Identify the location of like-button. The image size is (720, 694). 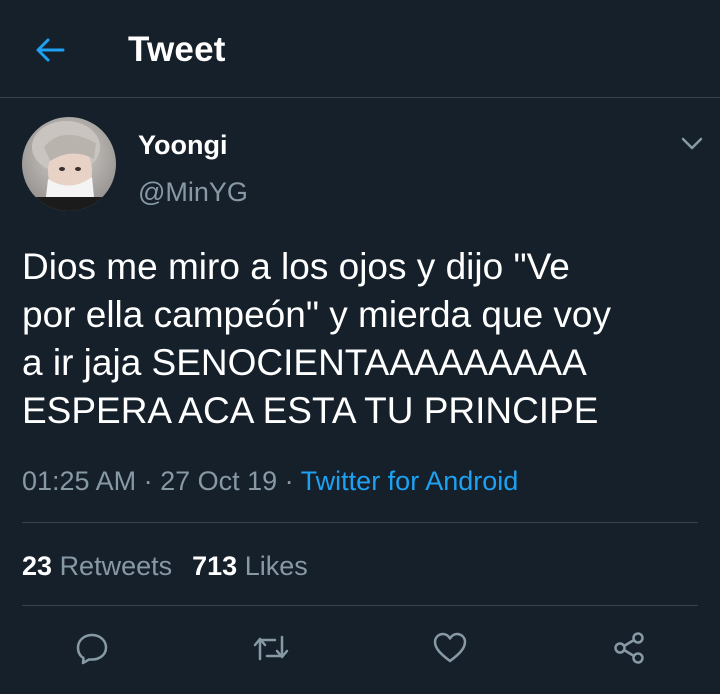
(450, 648).